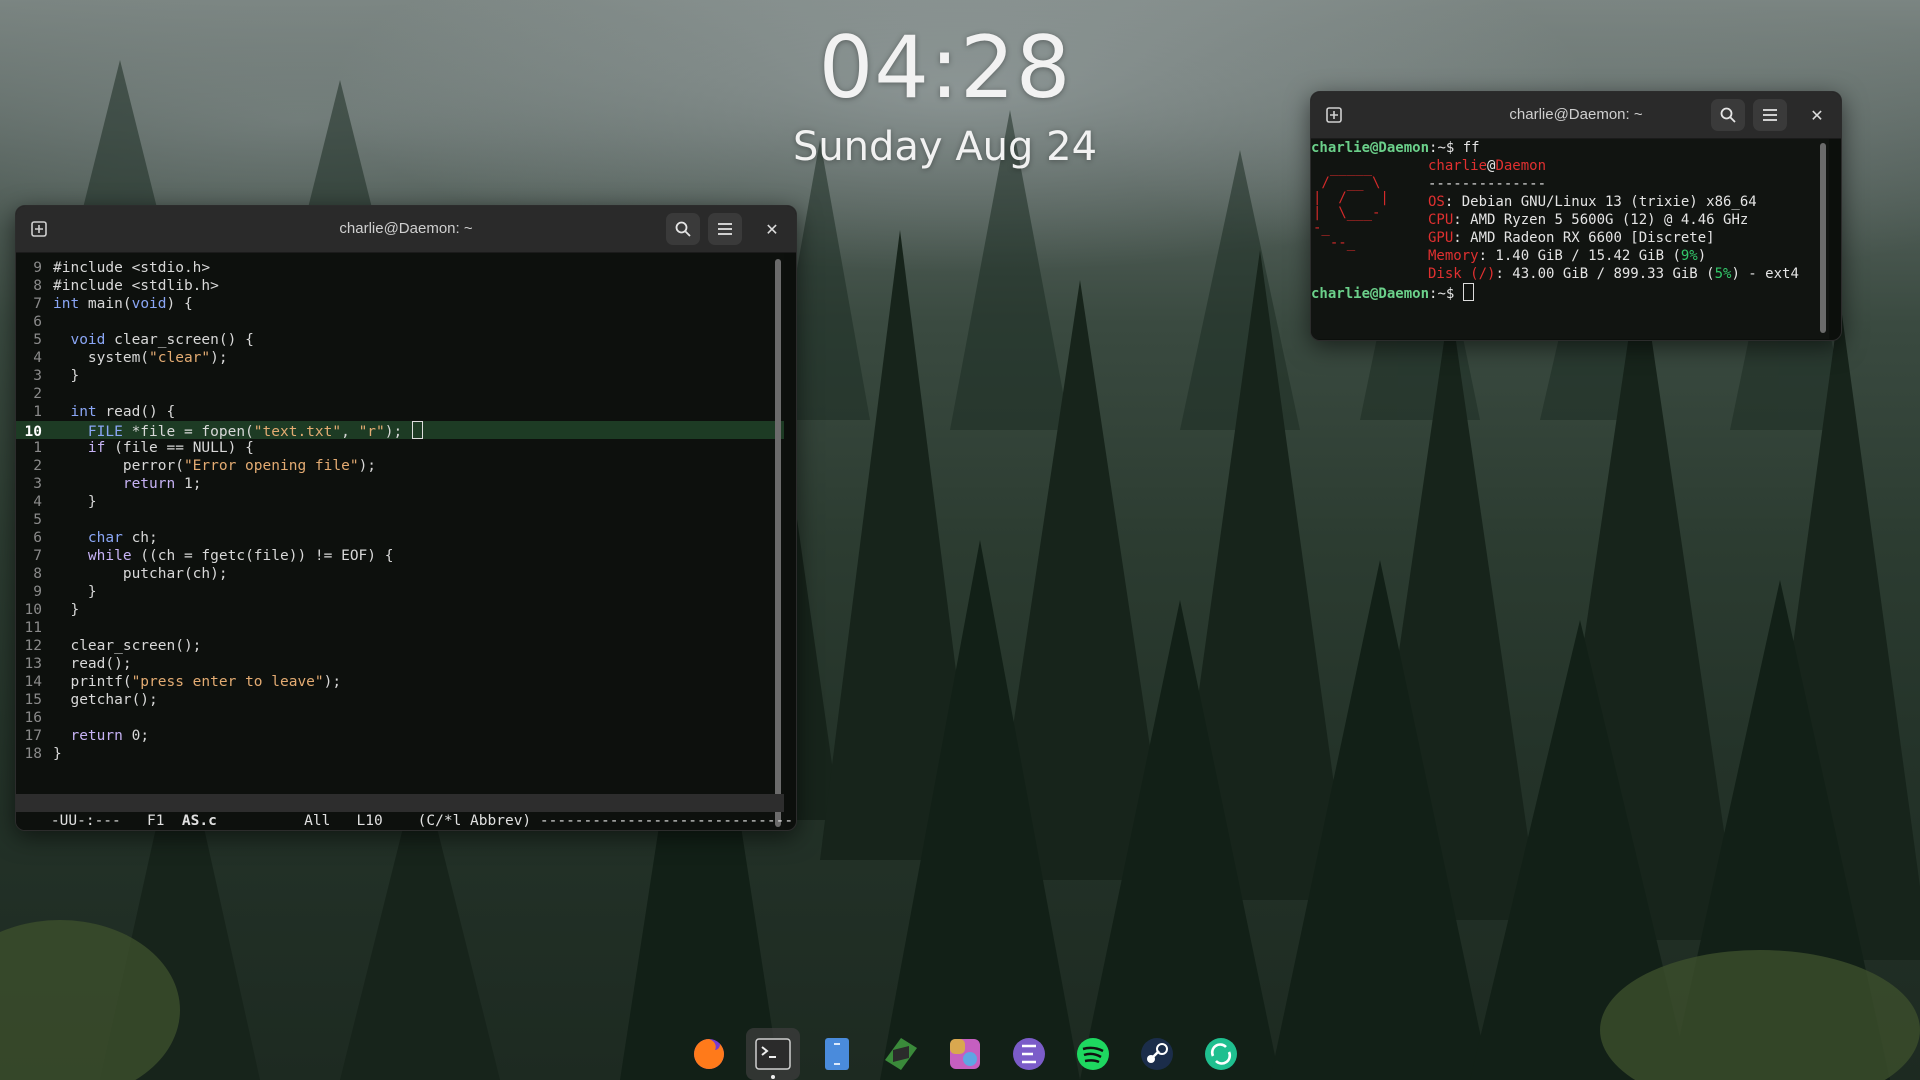 The image size is (1920, 1080). I want to click on steam-launcher, so click(1157, 1054).